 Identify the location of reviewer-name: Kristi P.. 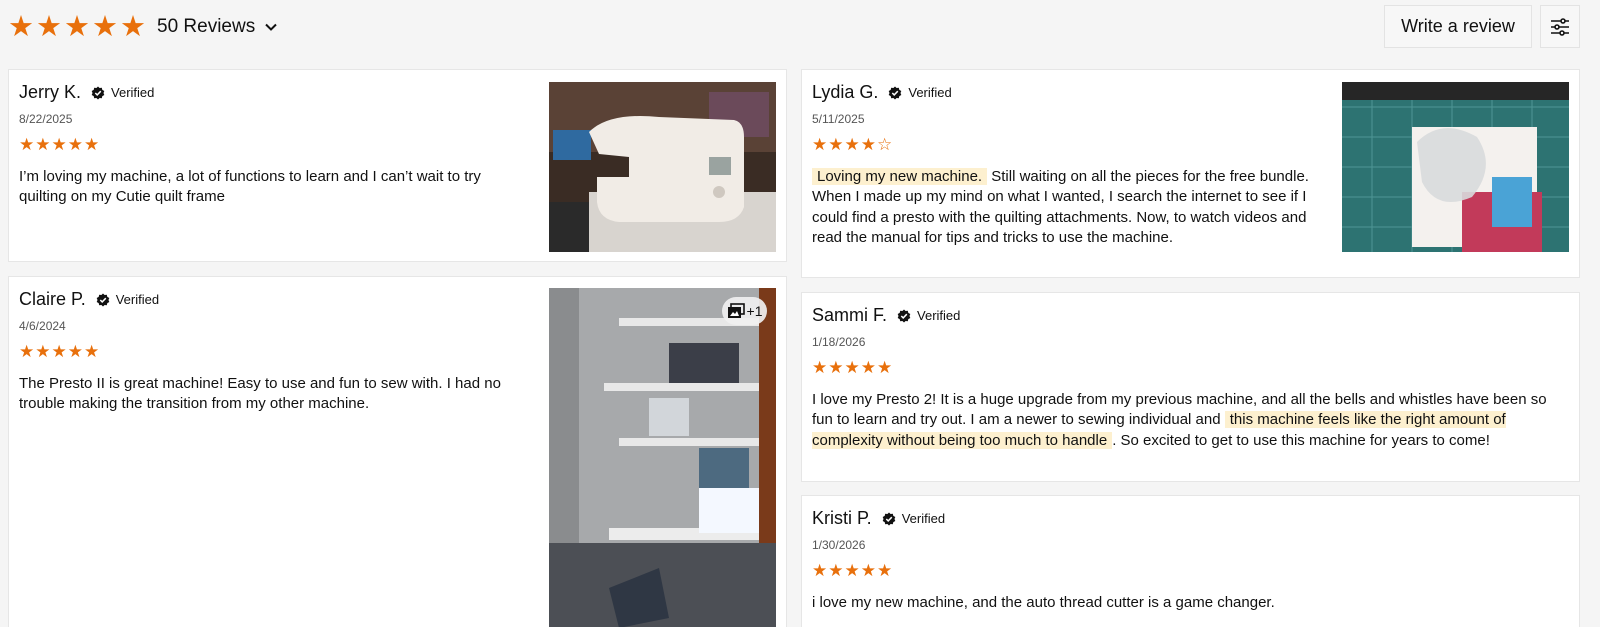
(842, 518).